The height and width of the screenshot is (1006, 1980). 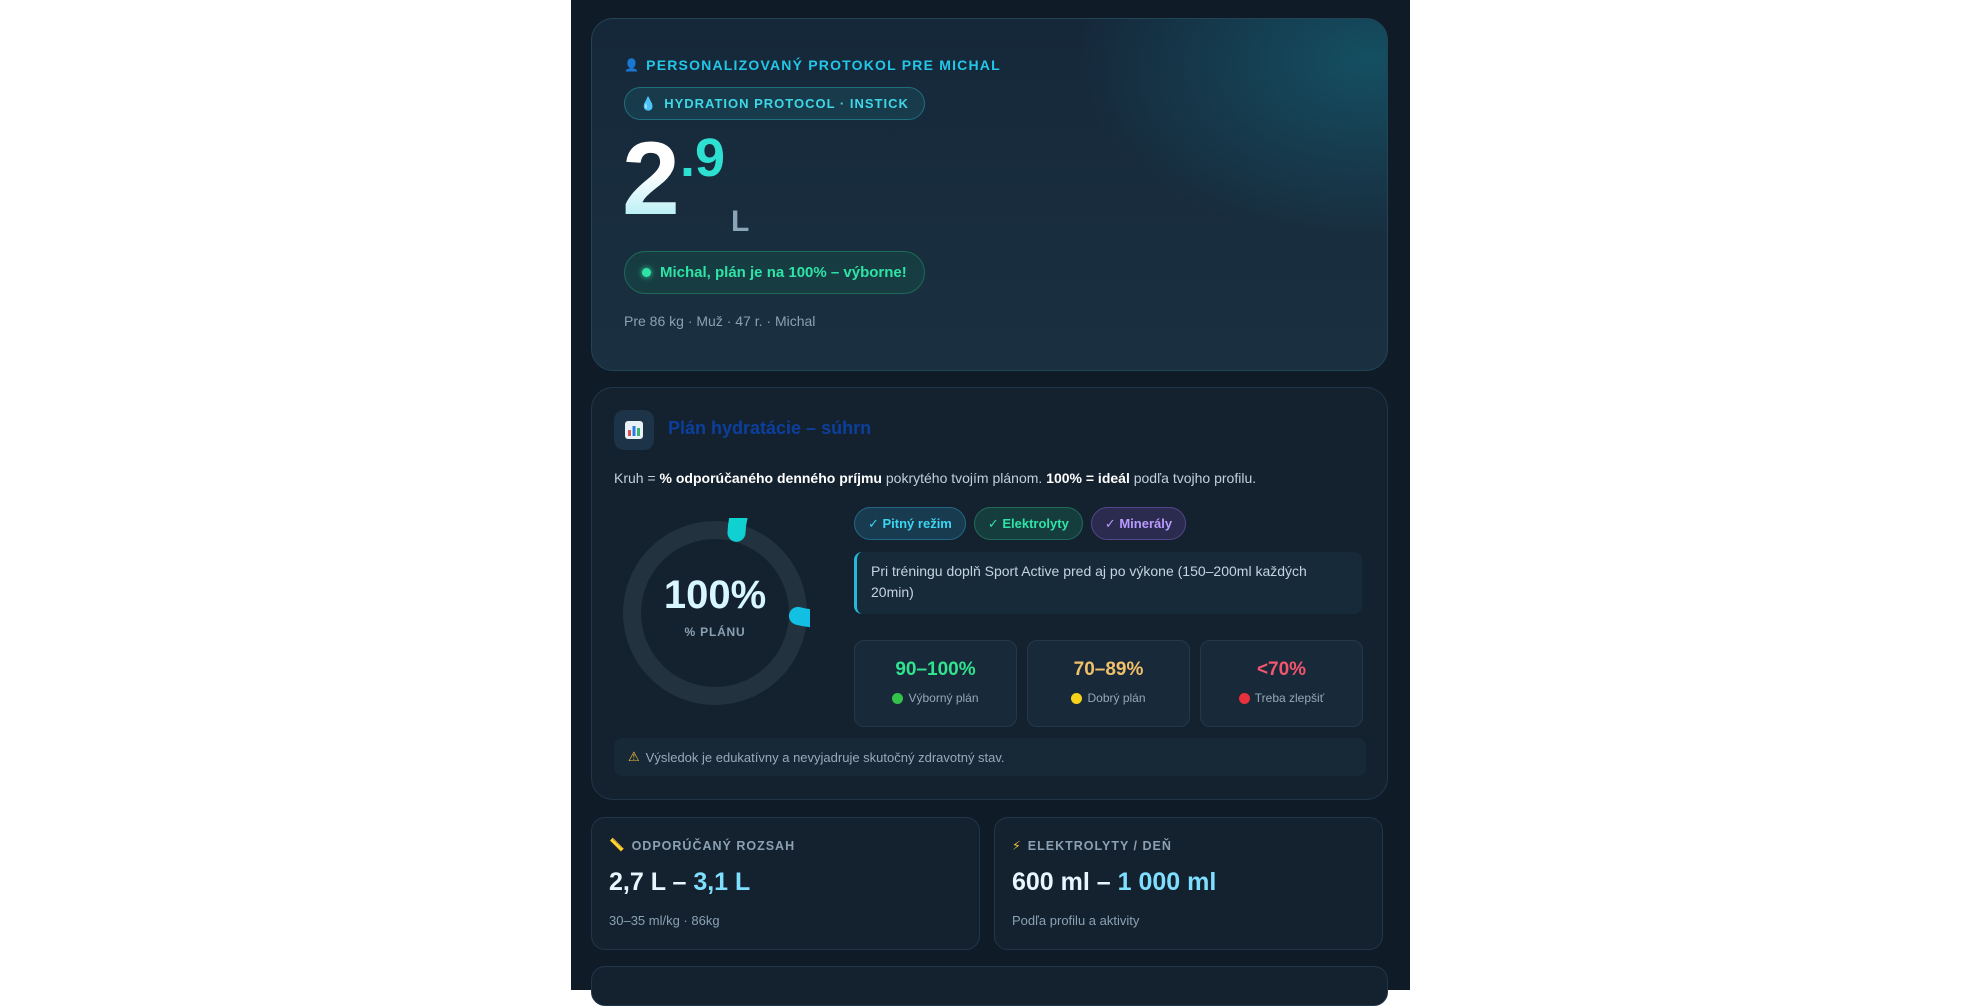 I want to click on warning-icon: ⚠, so click(x=634, y=756).